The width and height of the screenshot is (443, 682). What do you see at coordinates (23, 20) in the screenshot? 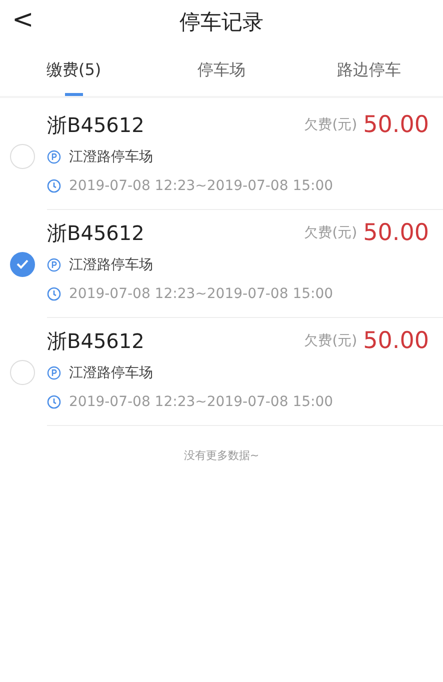
I see `back-button: <` at bounding box center [23, 20].